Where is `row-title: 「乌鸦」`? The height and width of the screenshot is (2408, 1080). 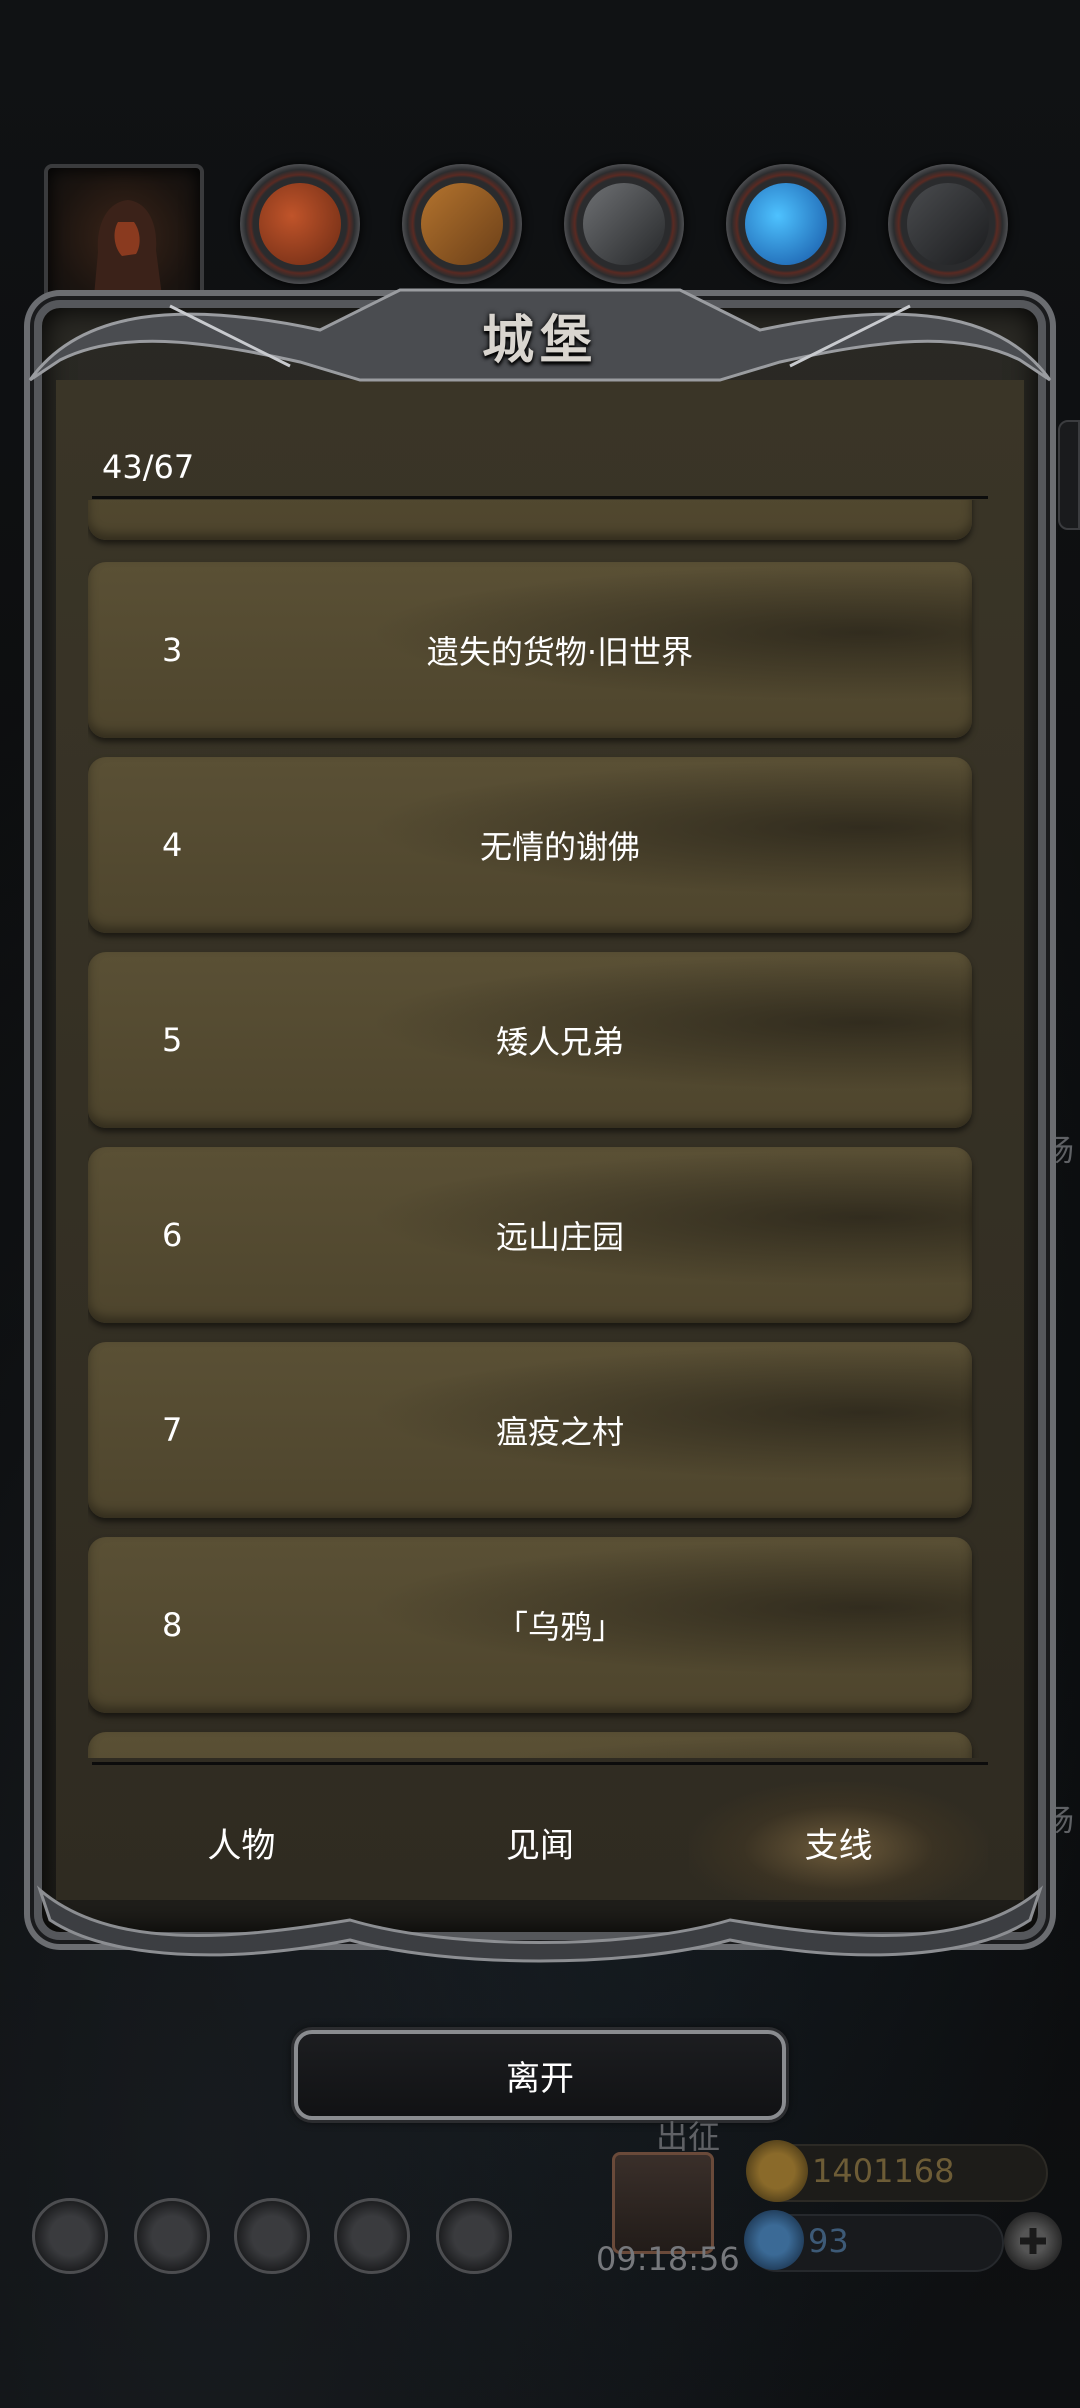 row-title: 「乌鸦」 is located at coordinates (559, 1627).